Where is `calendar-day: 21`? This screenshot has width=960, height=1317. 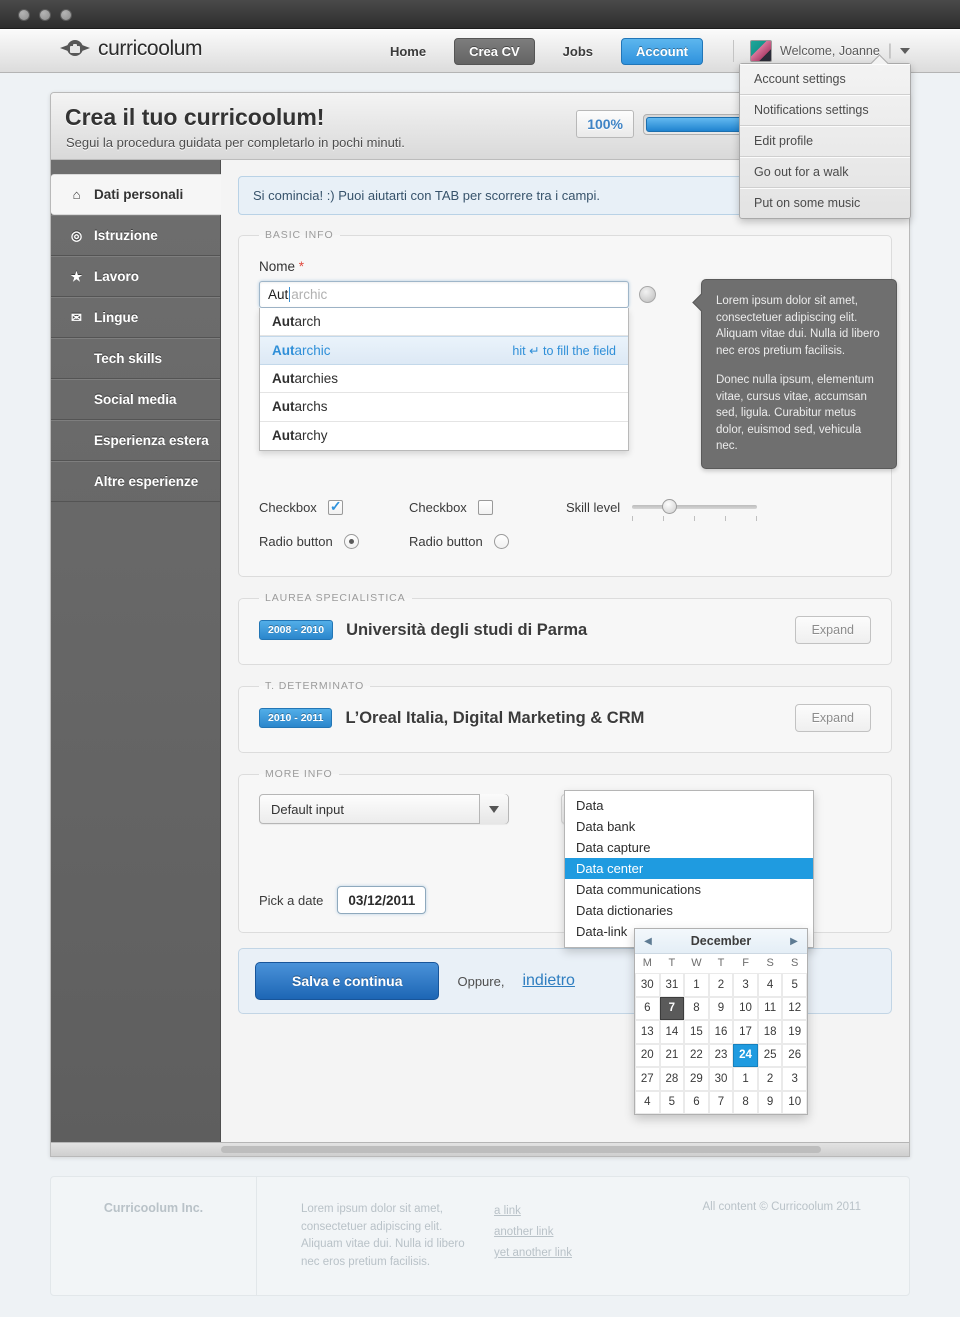
calendar-day: 21 is located at coordinates (672, 1055).